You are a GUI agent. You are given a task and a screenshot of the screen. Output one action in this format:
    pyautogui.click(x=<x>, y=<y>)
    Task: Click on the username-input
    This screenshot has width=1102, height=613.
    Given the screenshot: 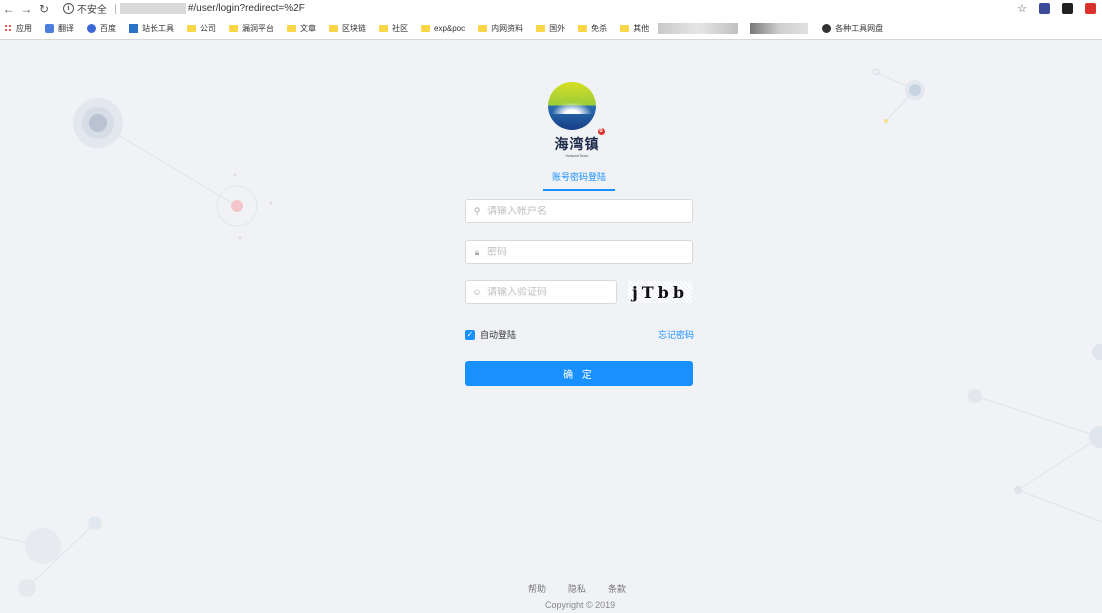 What is the action you would take?
    pyautogui.click(x=577, y=211)
    